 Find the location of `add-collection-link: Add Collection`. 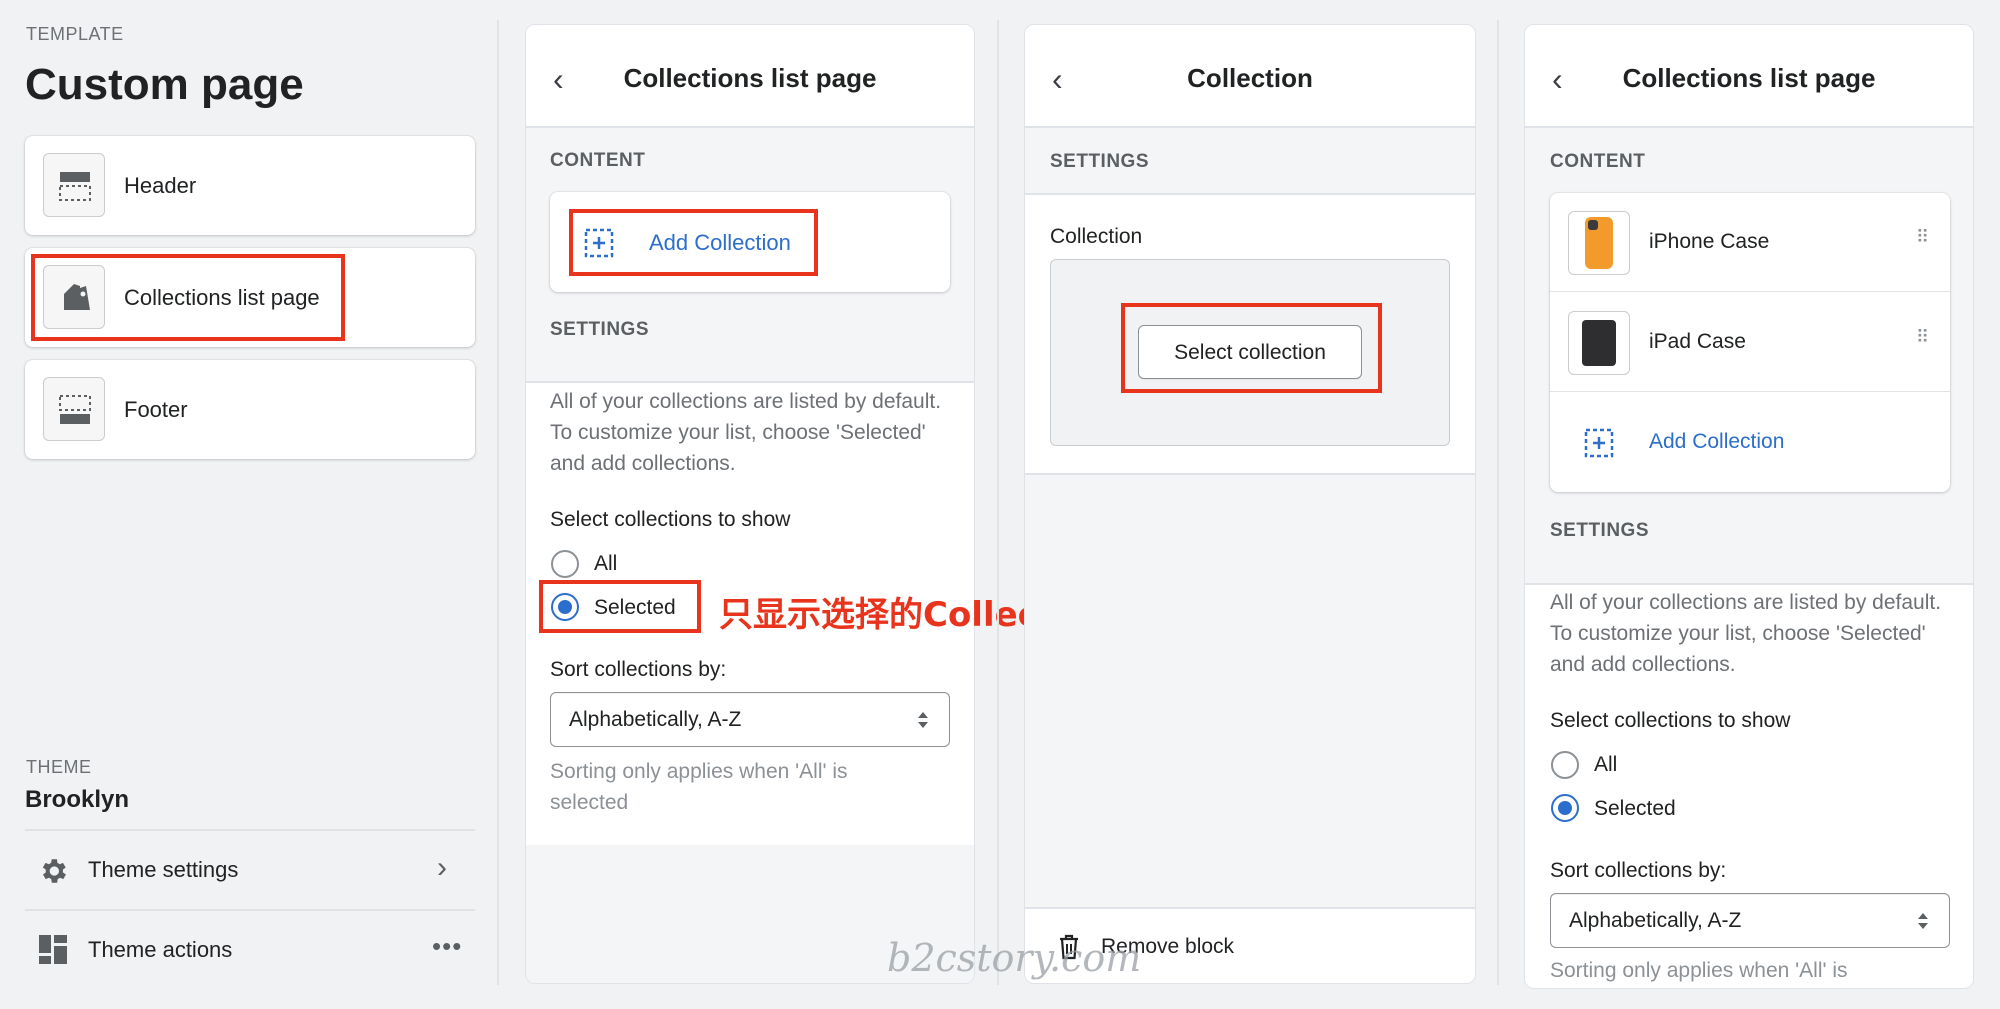

add-collection-link: Add Collection is located at coordinates (1716, 442).